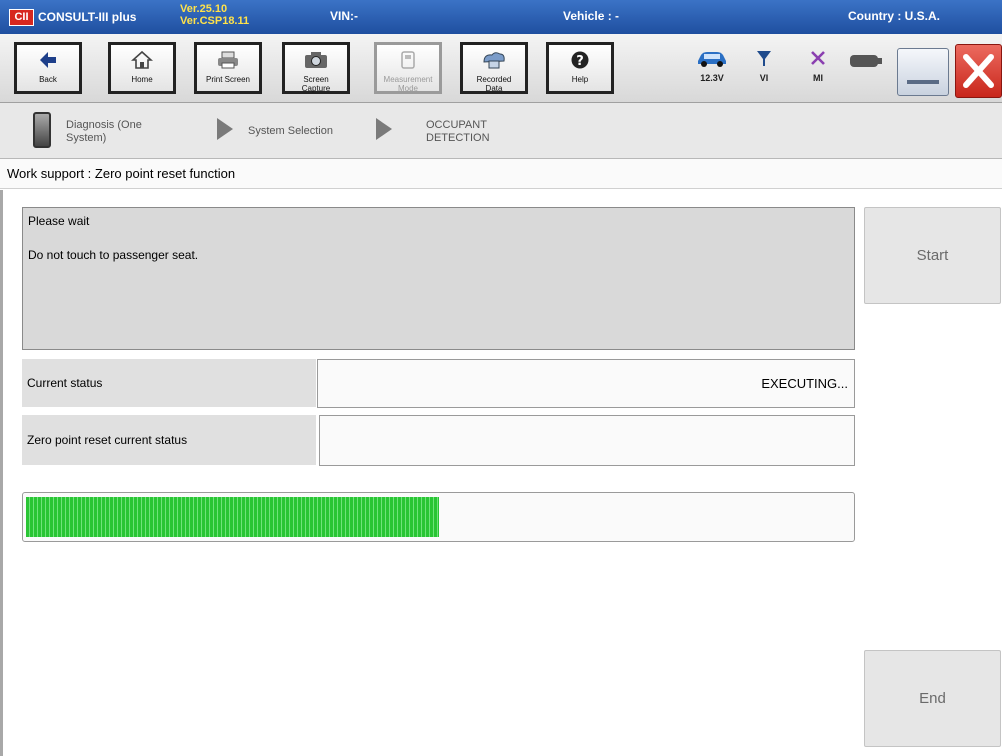 The height and width of the screenshot is (756, 1002). Describe the element at coordinates (580, 79) in the screenshot. I see `help-label: Help` at that location.